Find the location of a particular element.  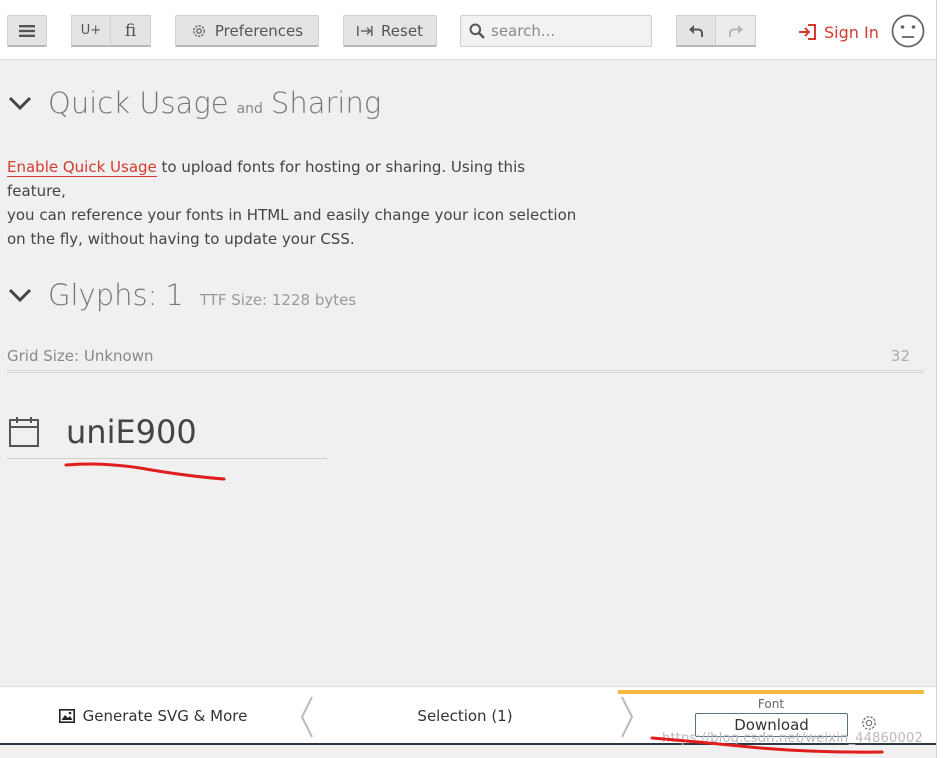

ligature-button: fi is located at coordinates (131, 31).